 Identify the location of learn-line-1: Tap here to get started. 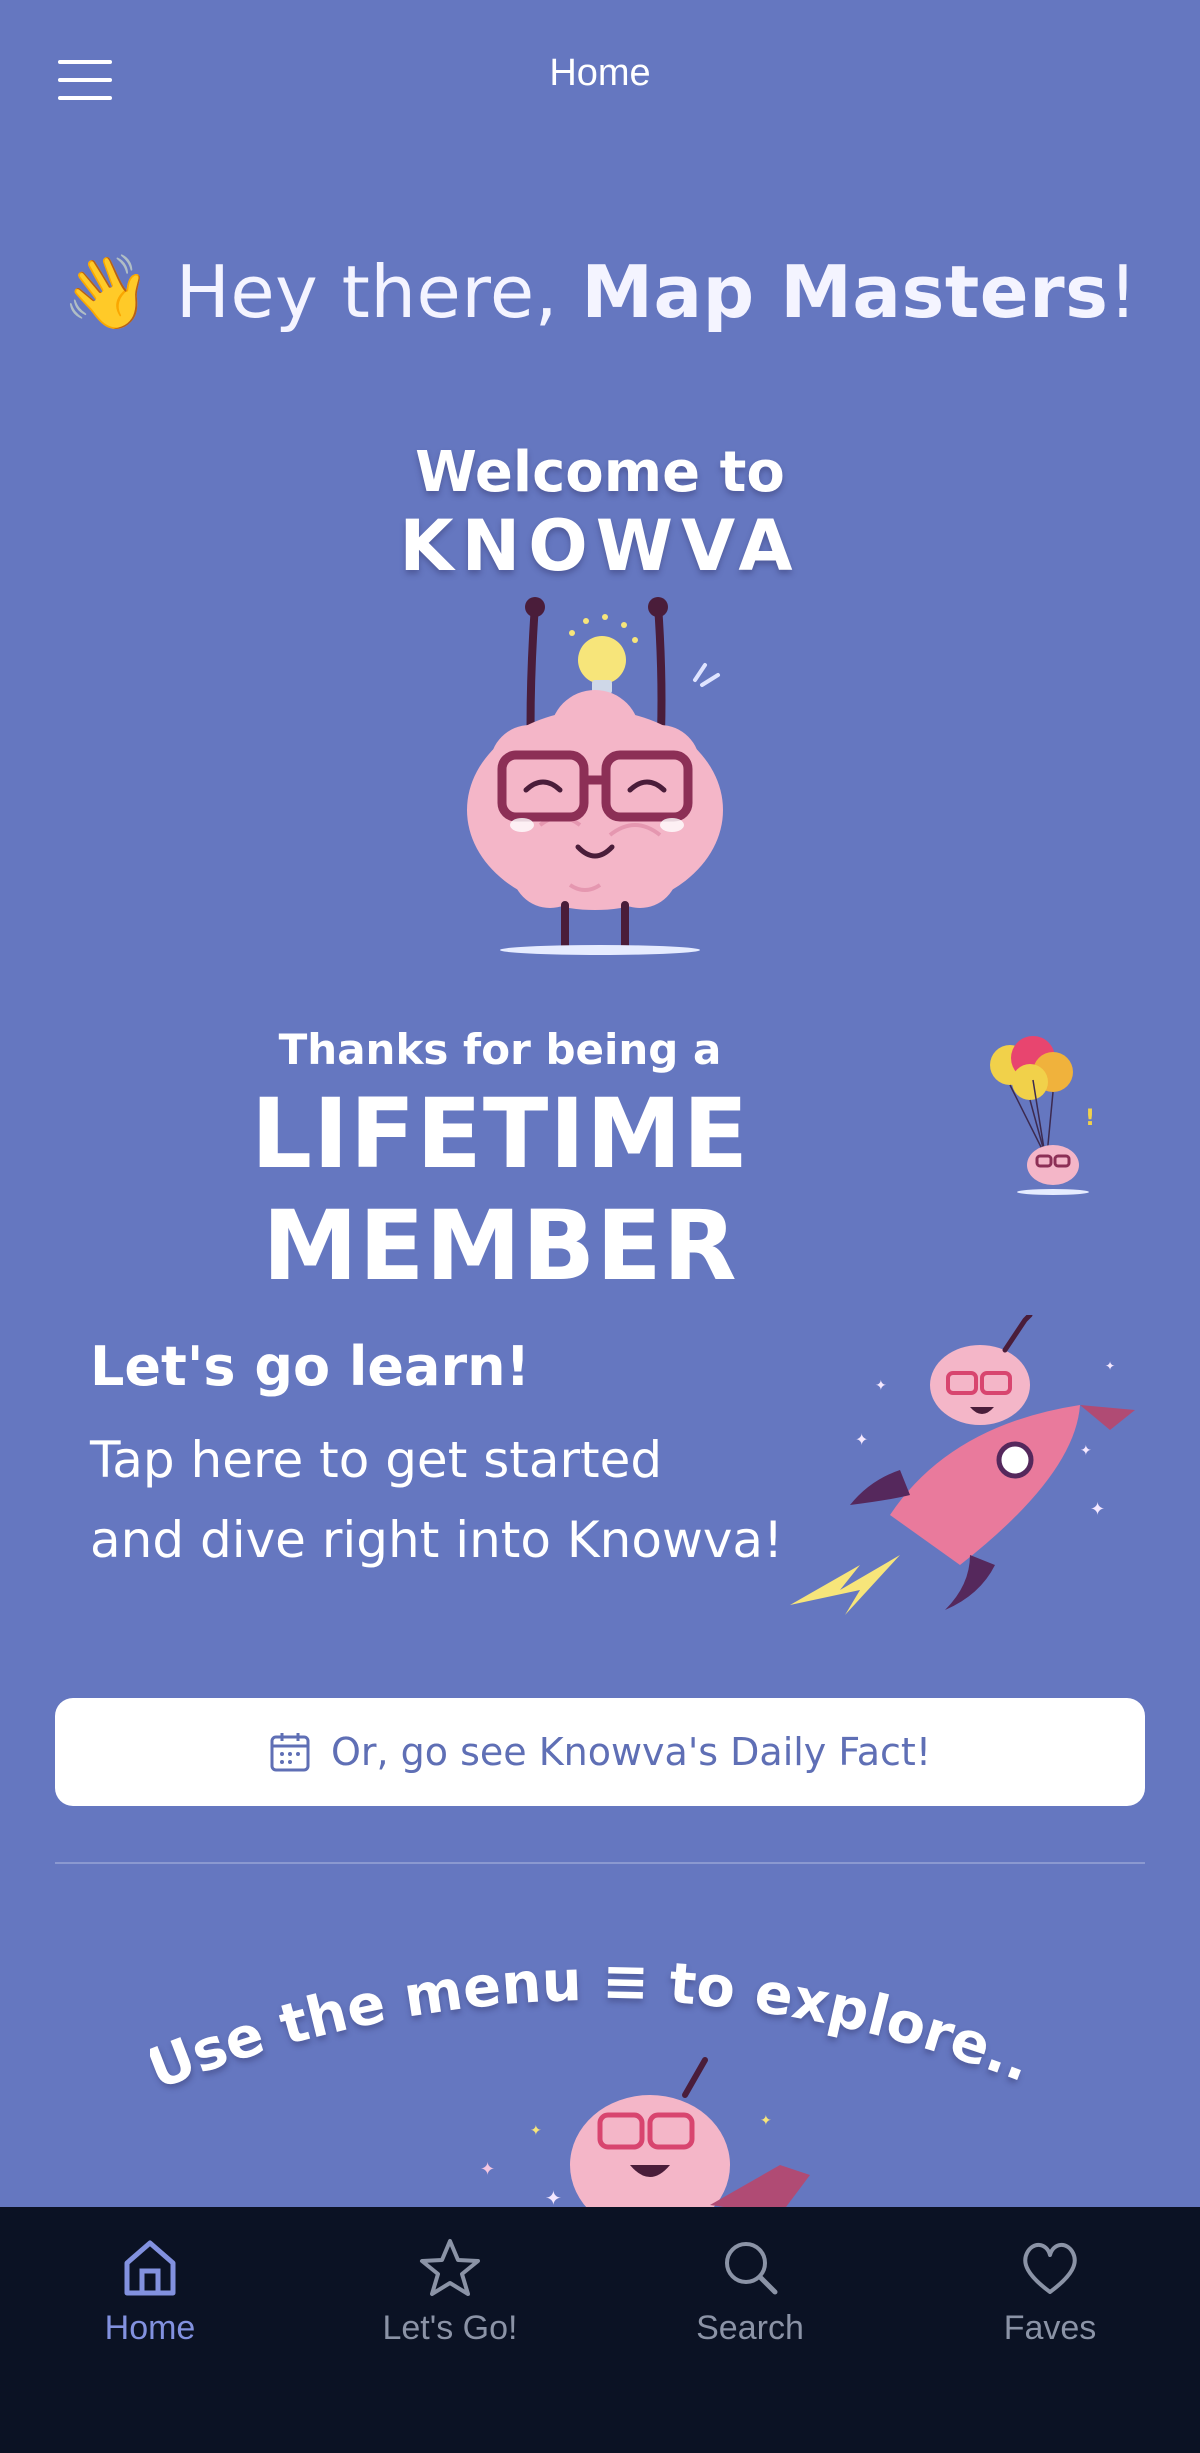
(376, 1460).